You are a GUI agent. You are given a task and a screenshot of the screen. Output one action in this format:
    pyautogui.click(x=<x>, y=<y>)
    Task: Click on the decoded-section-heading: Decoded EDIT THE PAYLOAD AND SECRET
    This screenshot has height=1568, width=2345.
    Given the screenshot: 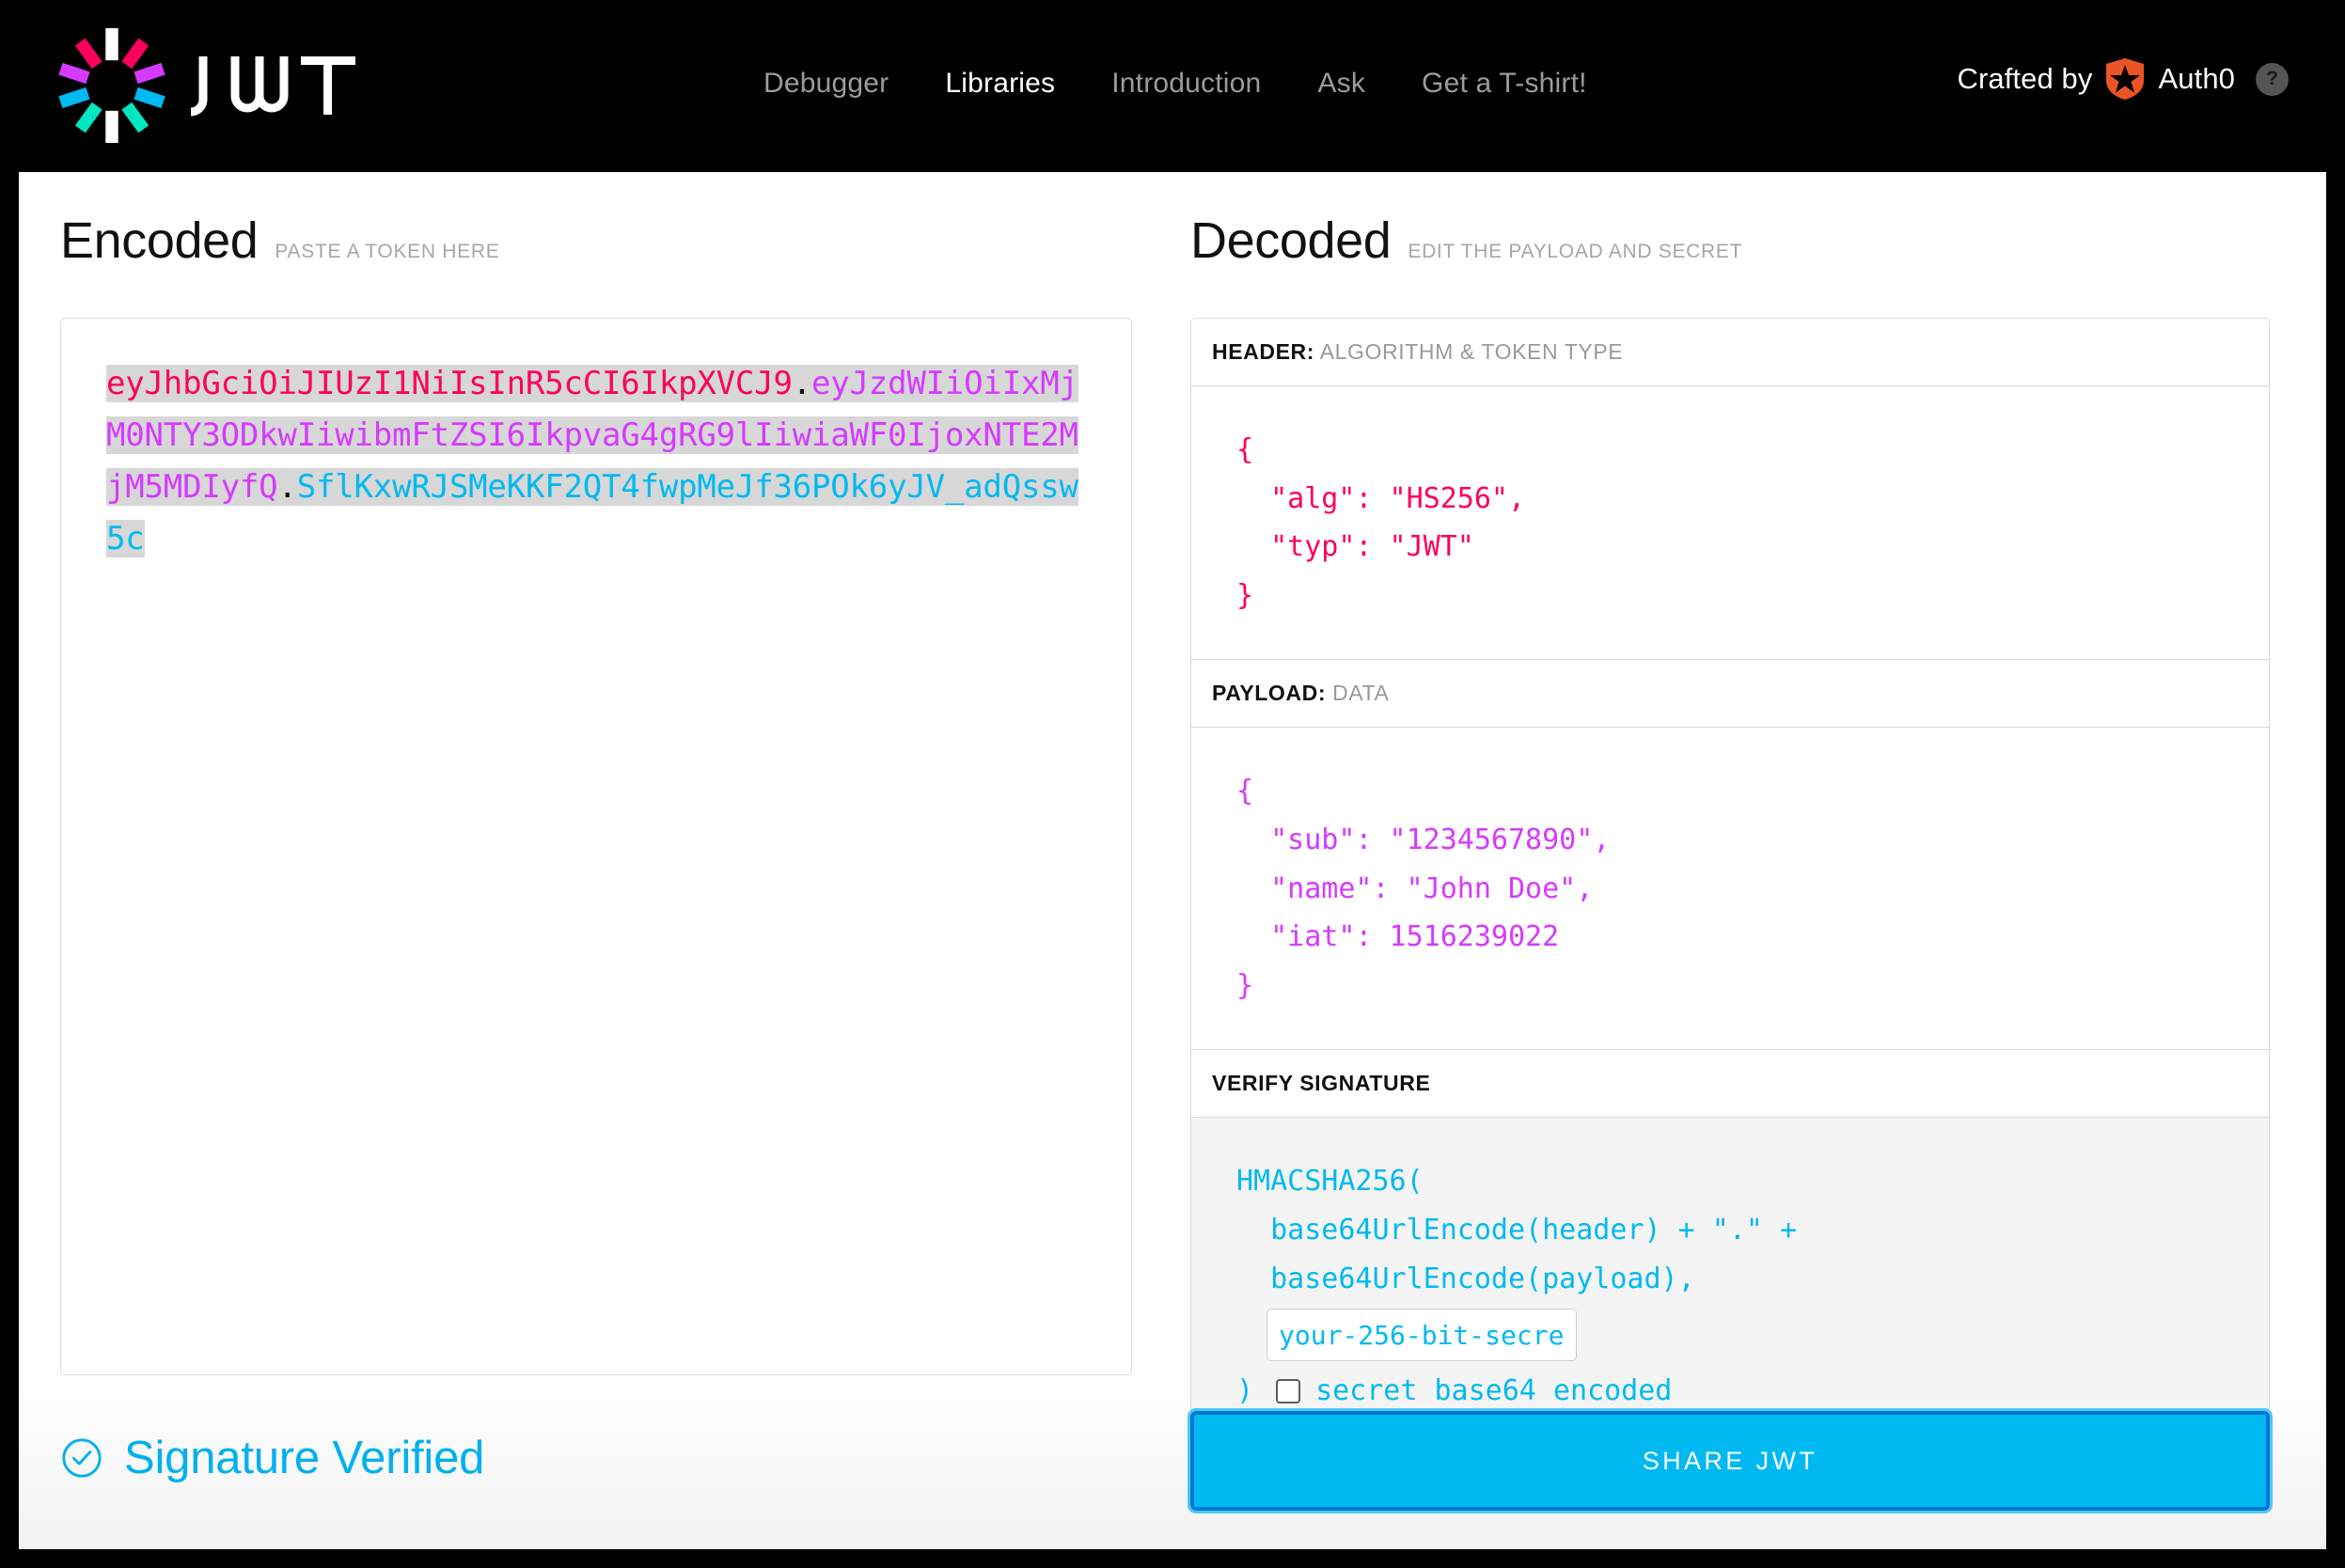 What is the action you would take?
    pyautogui.click(x=1466, y=240)
    